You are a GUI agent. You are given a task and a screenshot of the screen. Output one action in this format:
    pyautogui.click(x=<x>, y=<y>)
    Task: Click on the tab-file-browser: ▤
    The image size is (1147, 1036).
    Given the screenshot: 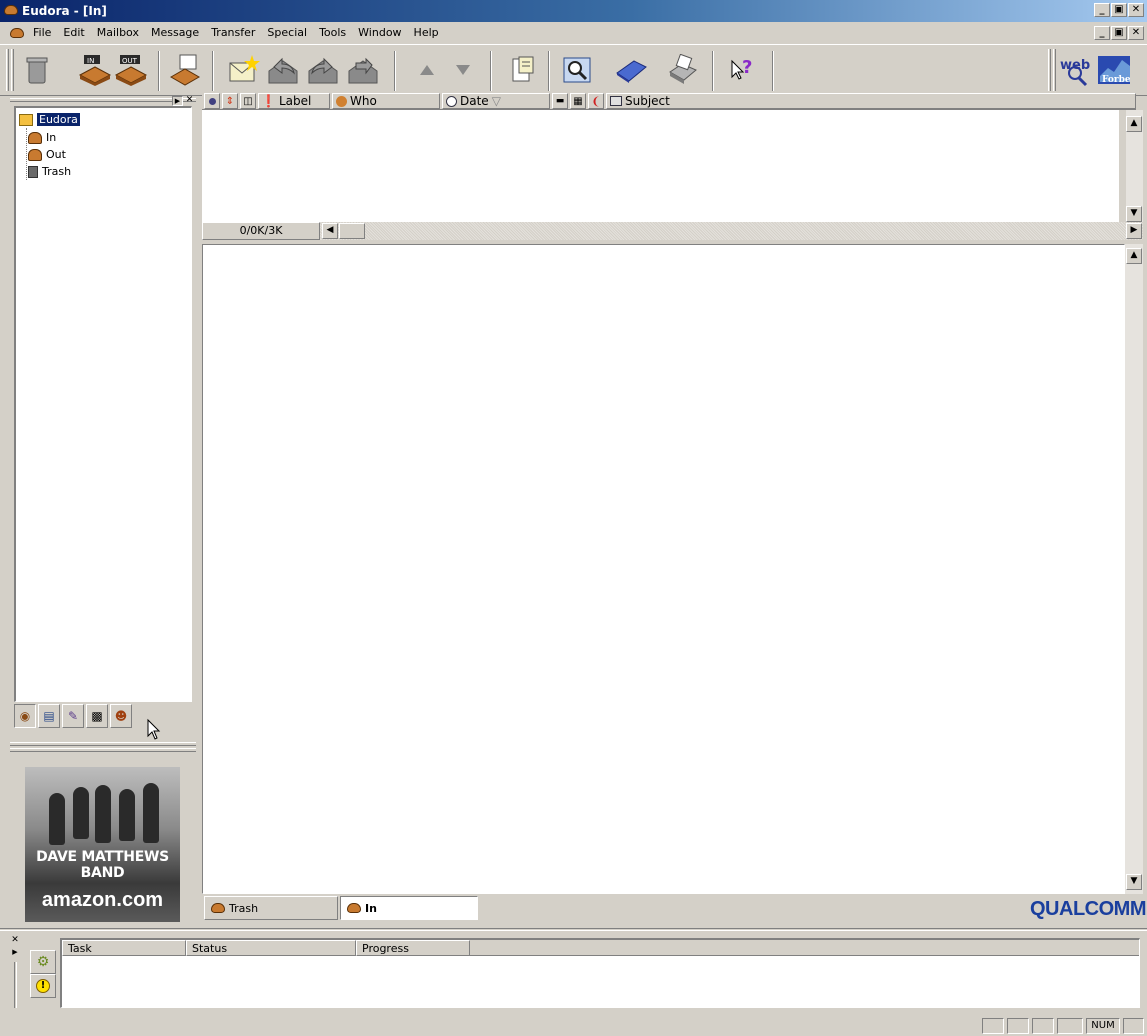 What is the action you would take?
    pyautogui.click(x=49, y=716)
    